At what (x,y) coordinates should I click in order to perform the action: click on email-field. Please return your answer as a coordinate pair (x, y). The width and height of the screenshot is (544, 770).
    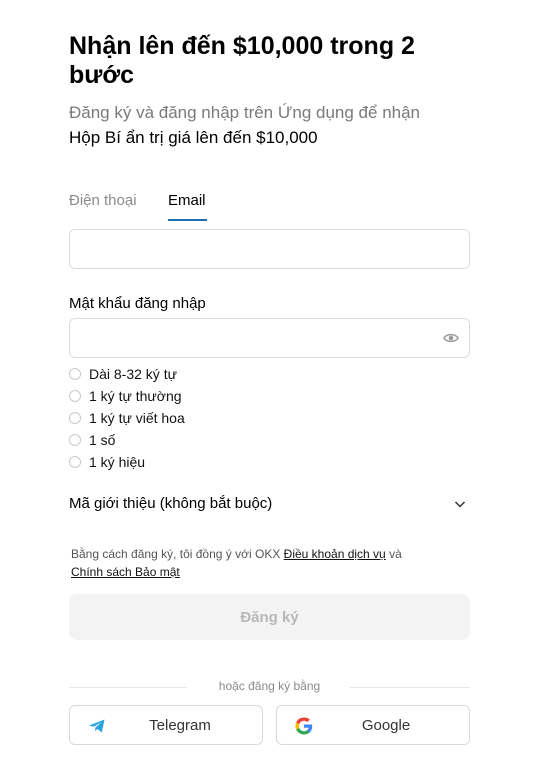
    Looking at the image, I should click on (252, 248).